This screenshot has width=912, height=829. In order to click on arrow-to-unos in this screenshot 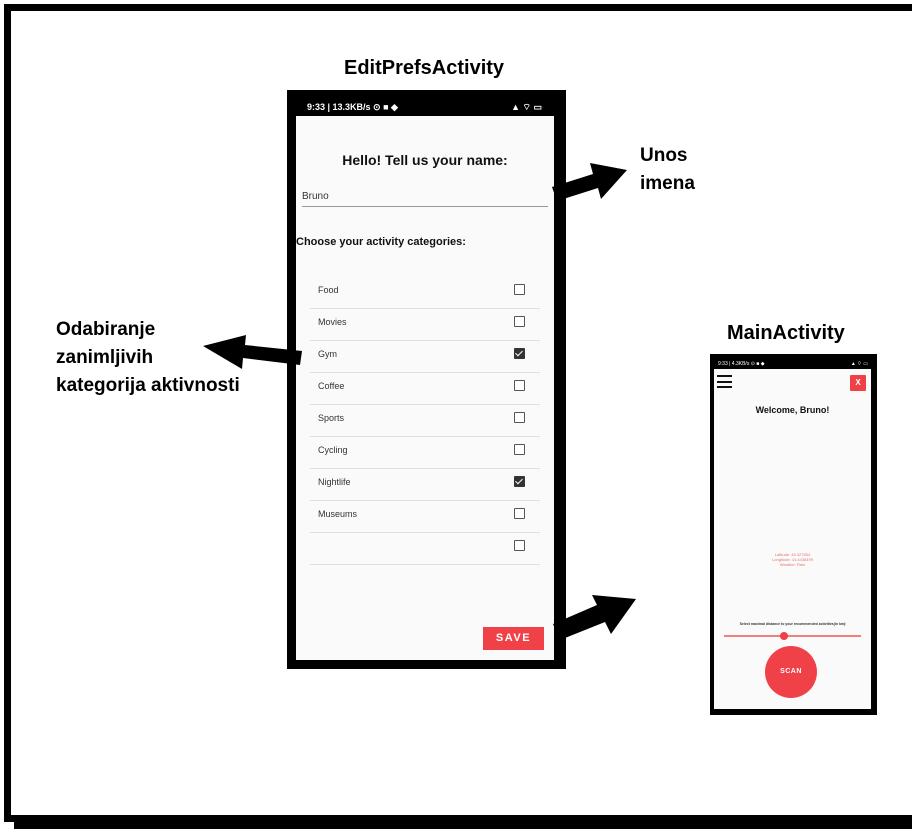, I will do `click(589, 182)`.